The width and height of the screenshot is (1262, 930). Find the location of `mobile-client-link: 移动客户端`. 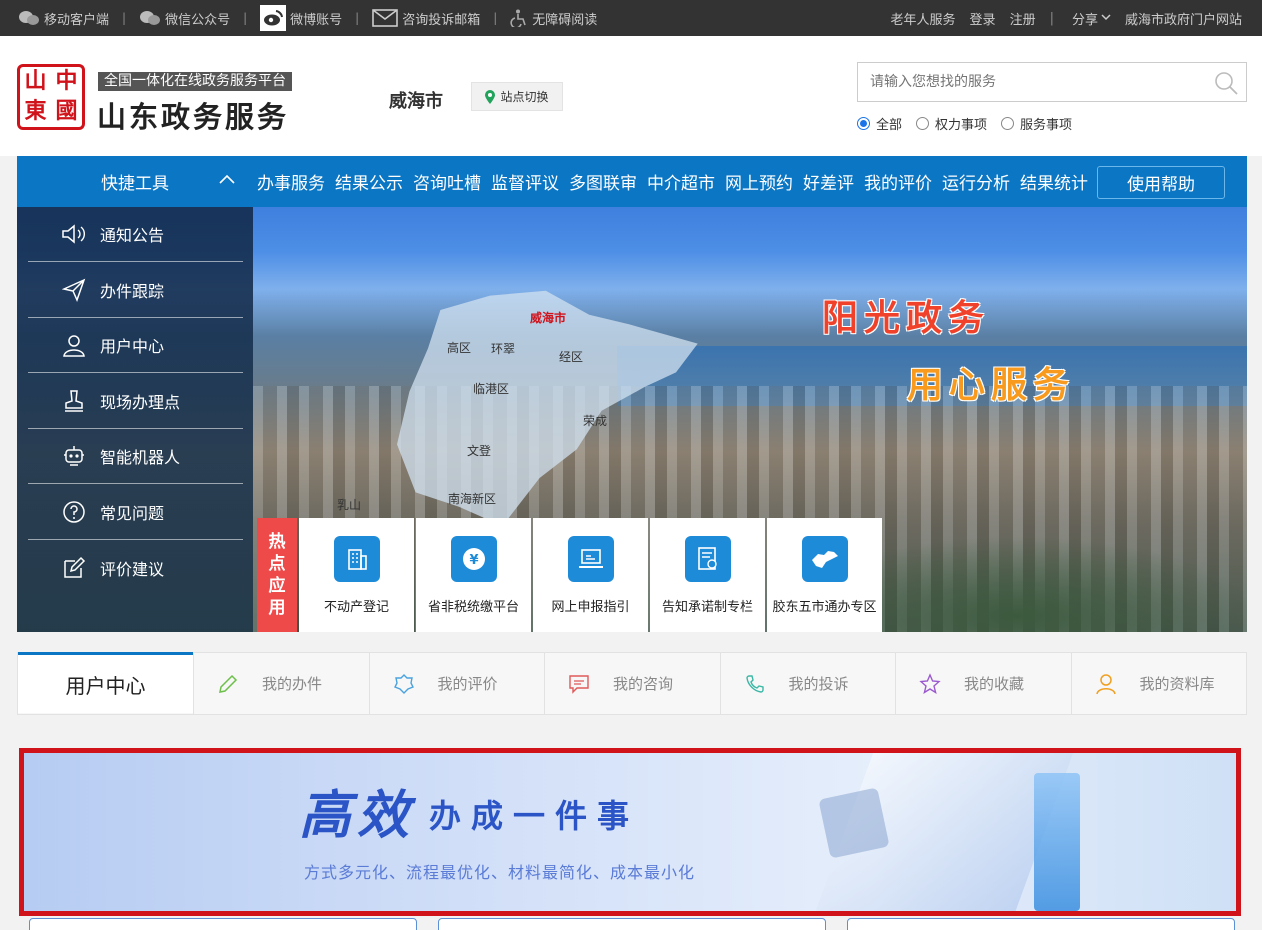

mobile-client-link: 移动客户端 is located at coordinates (63, 18).